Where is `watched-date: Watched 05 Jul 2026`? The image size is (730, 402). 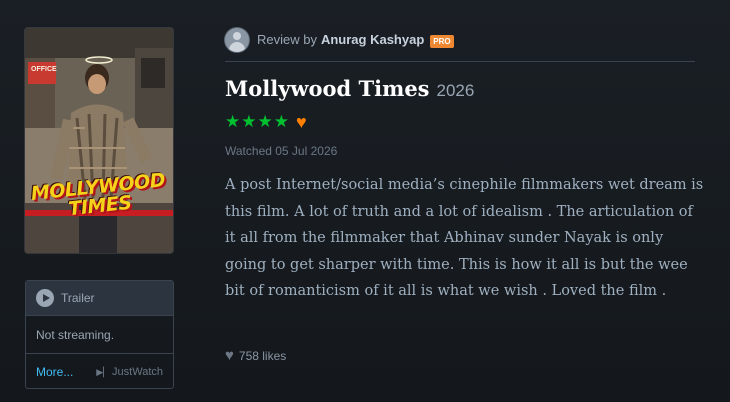
watched-date: Watched 05 Jul 2026 is located at coordinates (281, 151).